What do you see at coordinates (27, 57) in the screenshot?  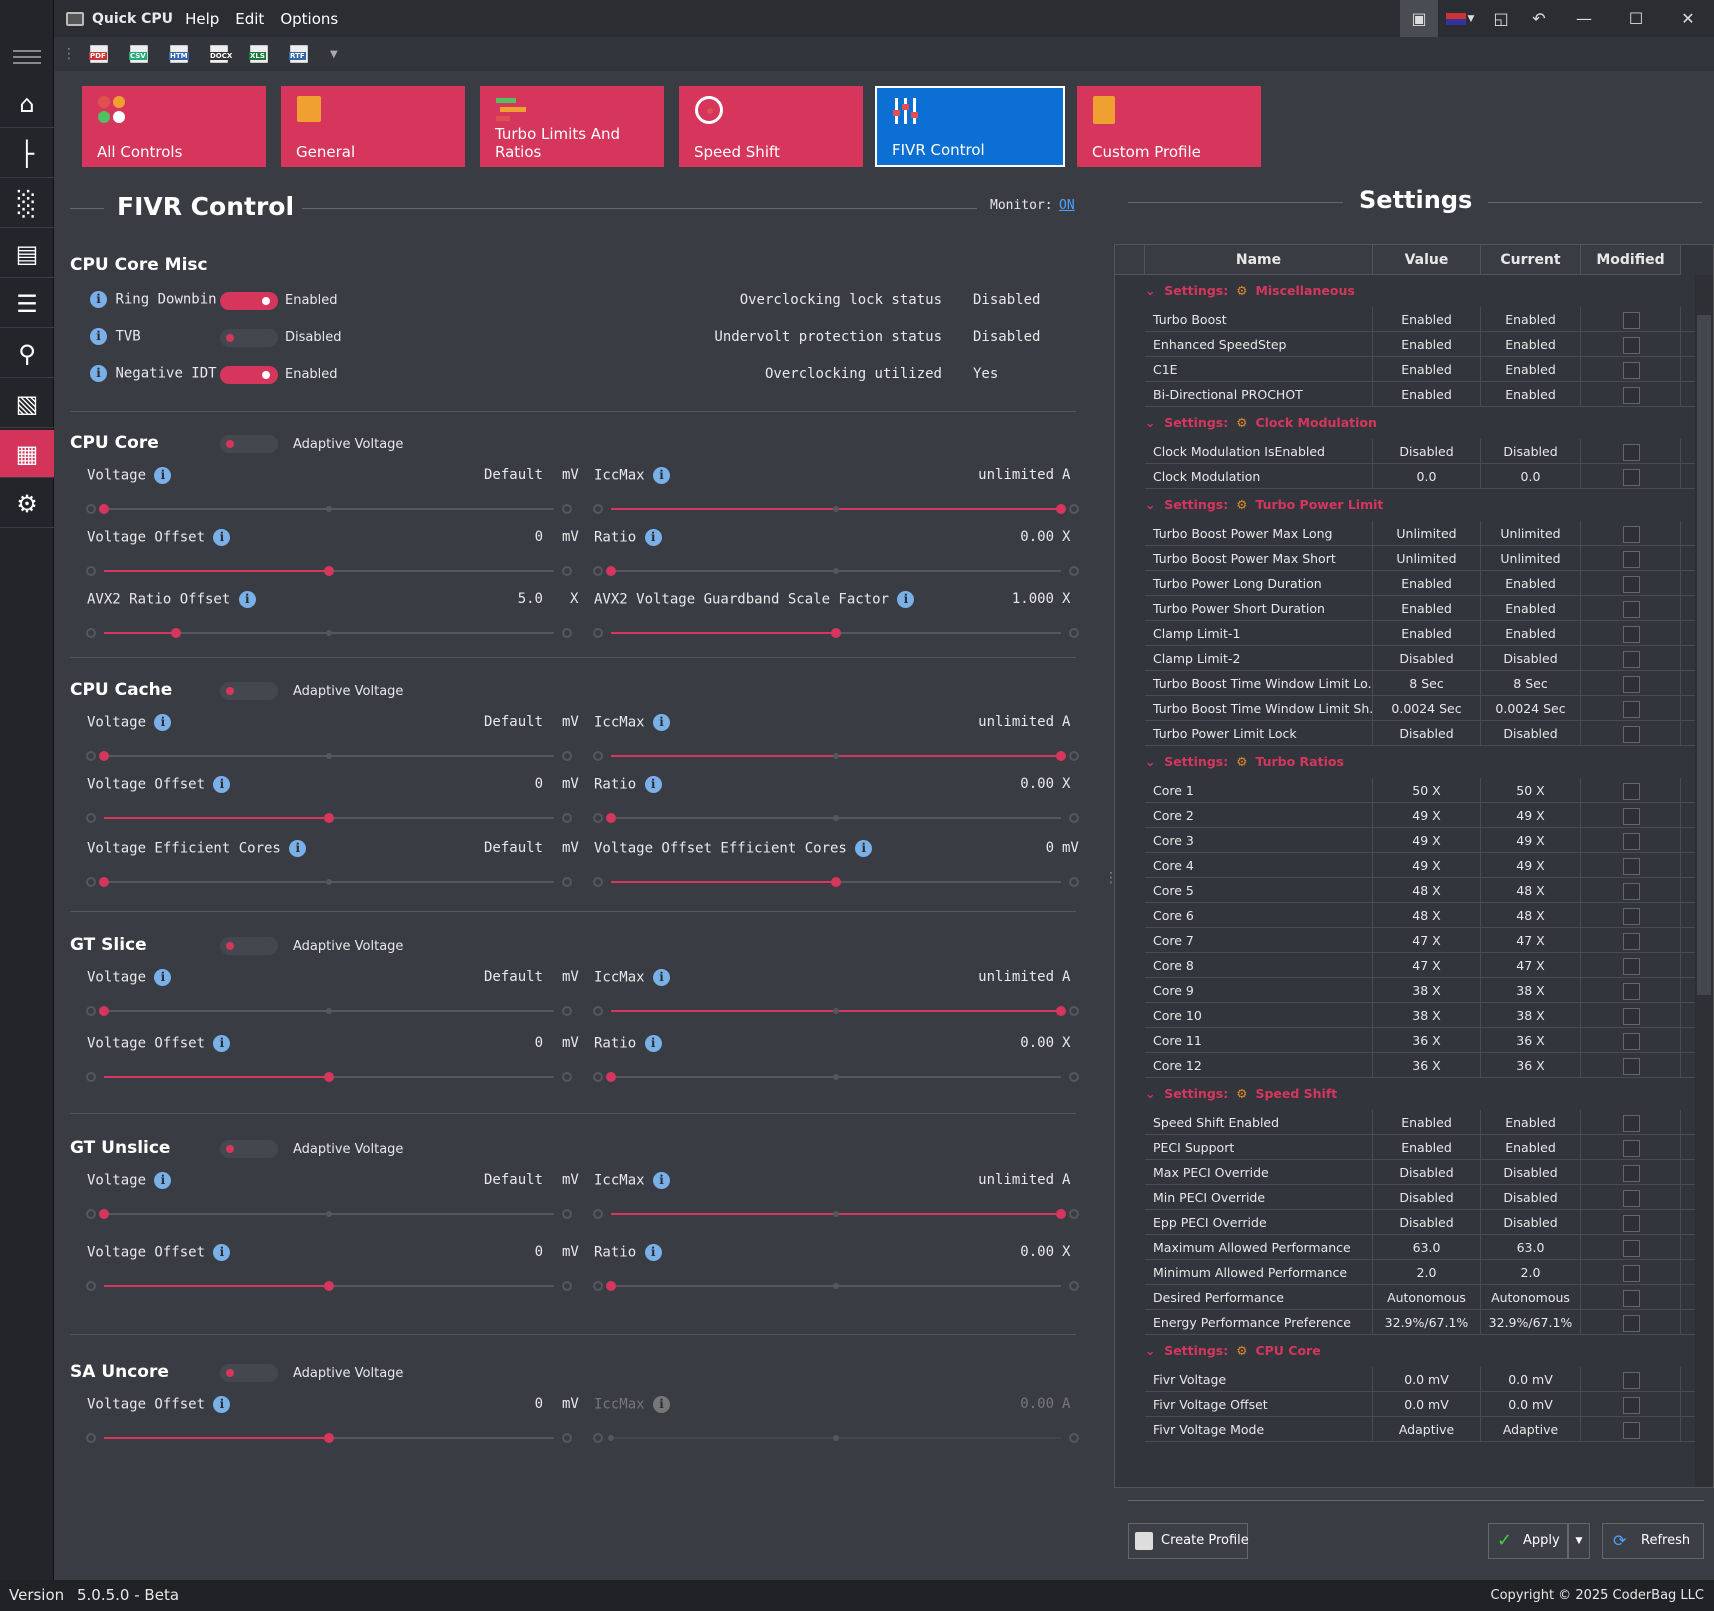 I see `hamburger-menu-icon` at bounding box center [27, 57].